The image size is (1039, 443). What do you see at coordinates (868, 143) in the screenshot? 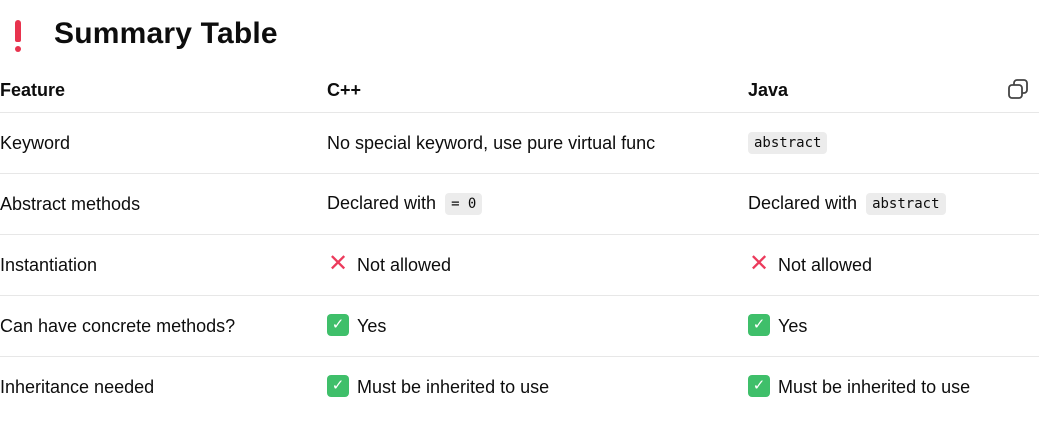
I see `java-cell: abstract` at bounding box center [868, 143].